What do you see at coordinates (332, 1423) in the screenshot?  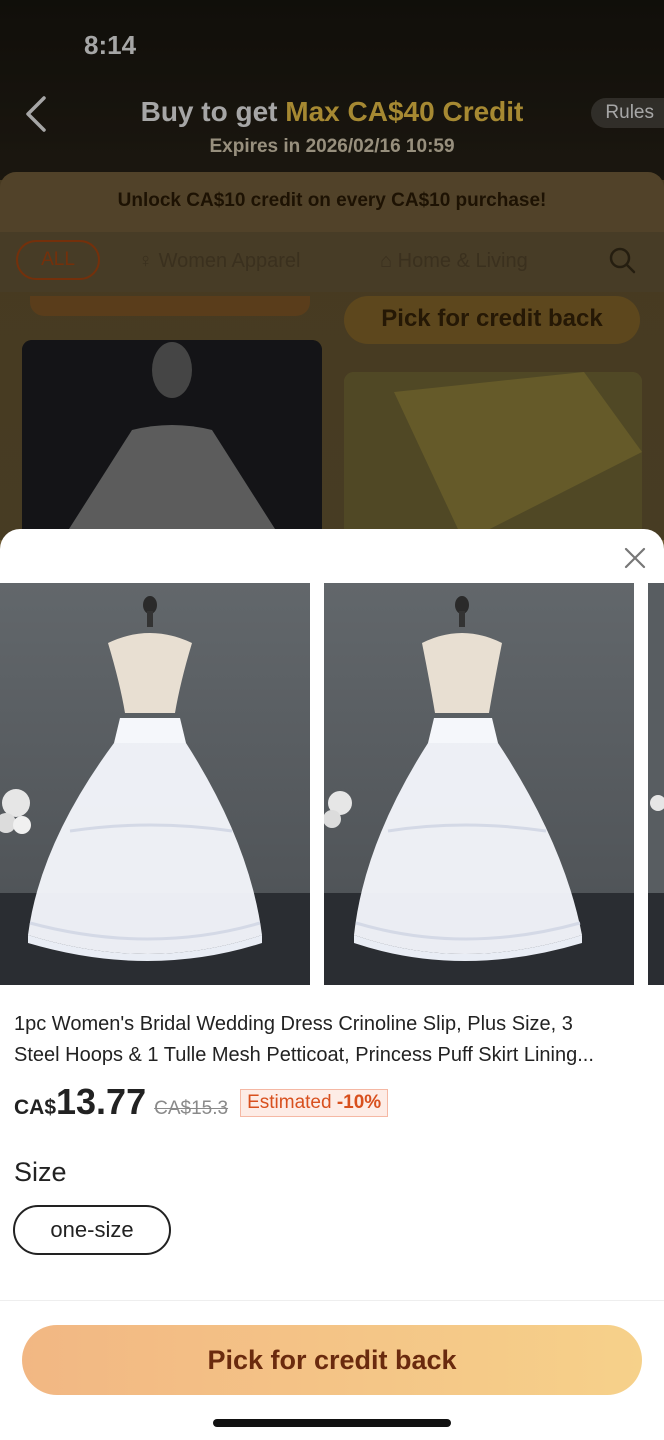 I see `home-indicator` at bounding box center [332, 1423].